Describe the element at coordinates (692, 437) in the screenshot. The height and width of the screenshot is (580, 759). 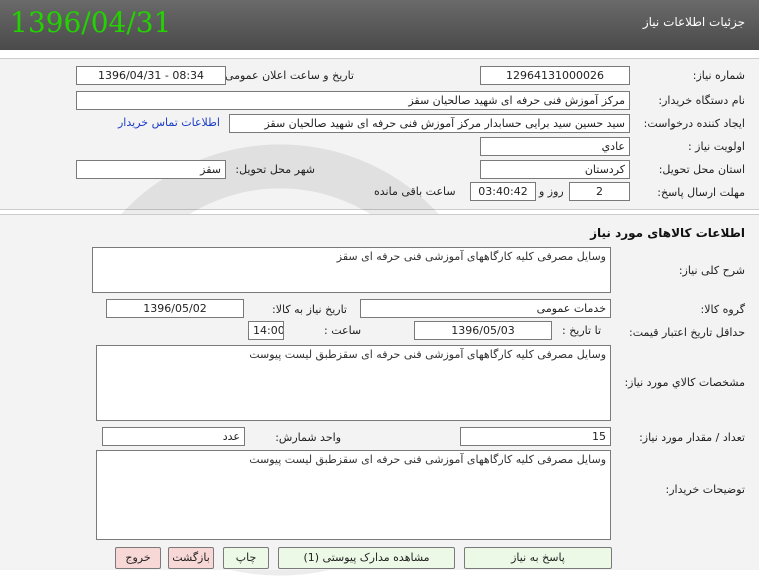
I see `quantity-label: تعداد / مقدار مورد نیاز:` at that location.